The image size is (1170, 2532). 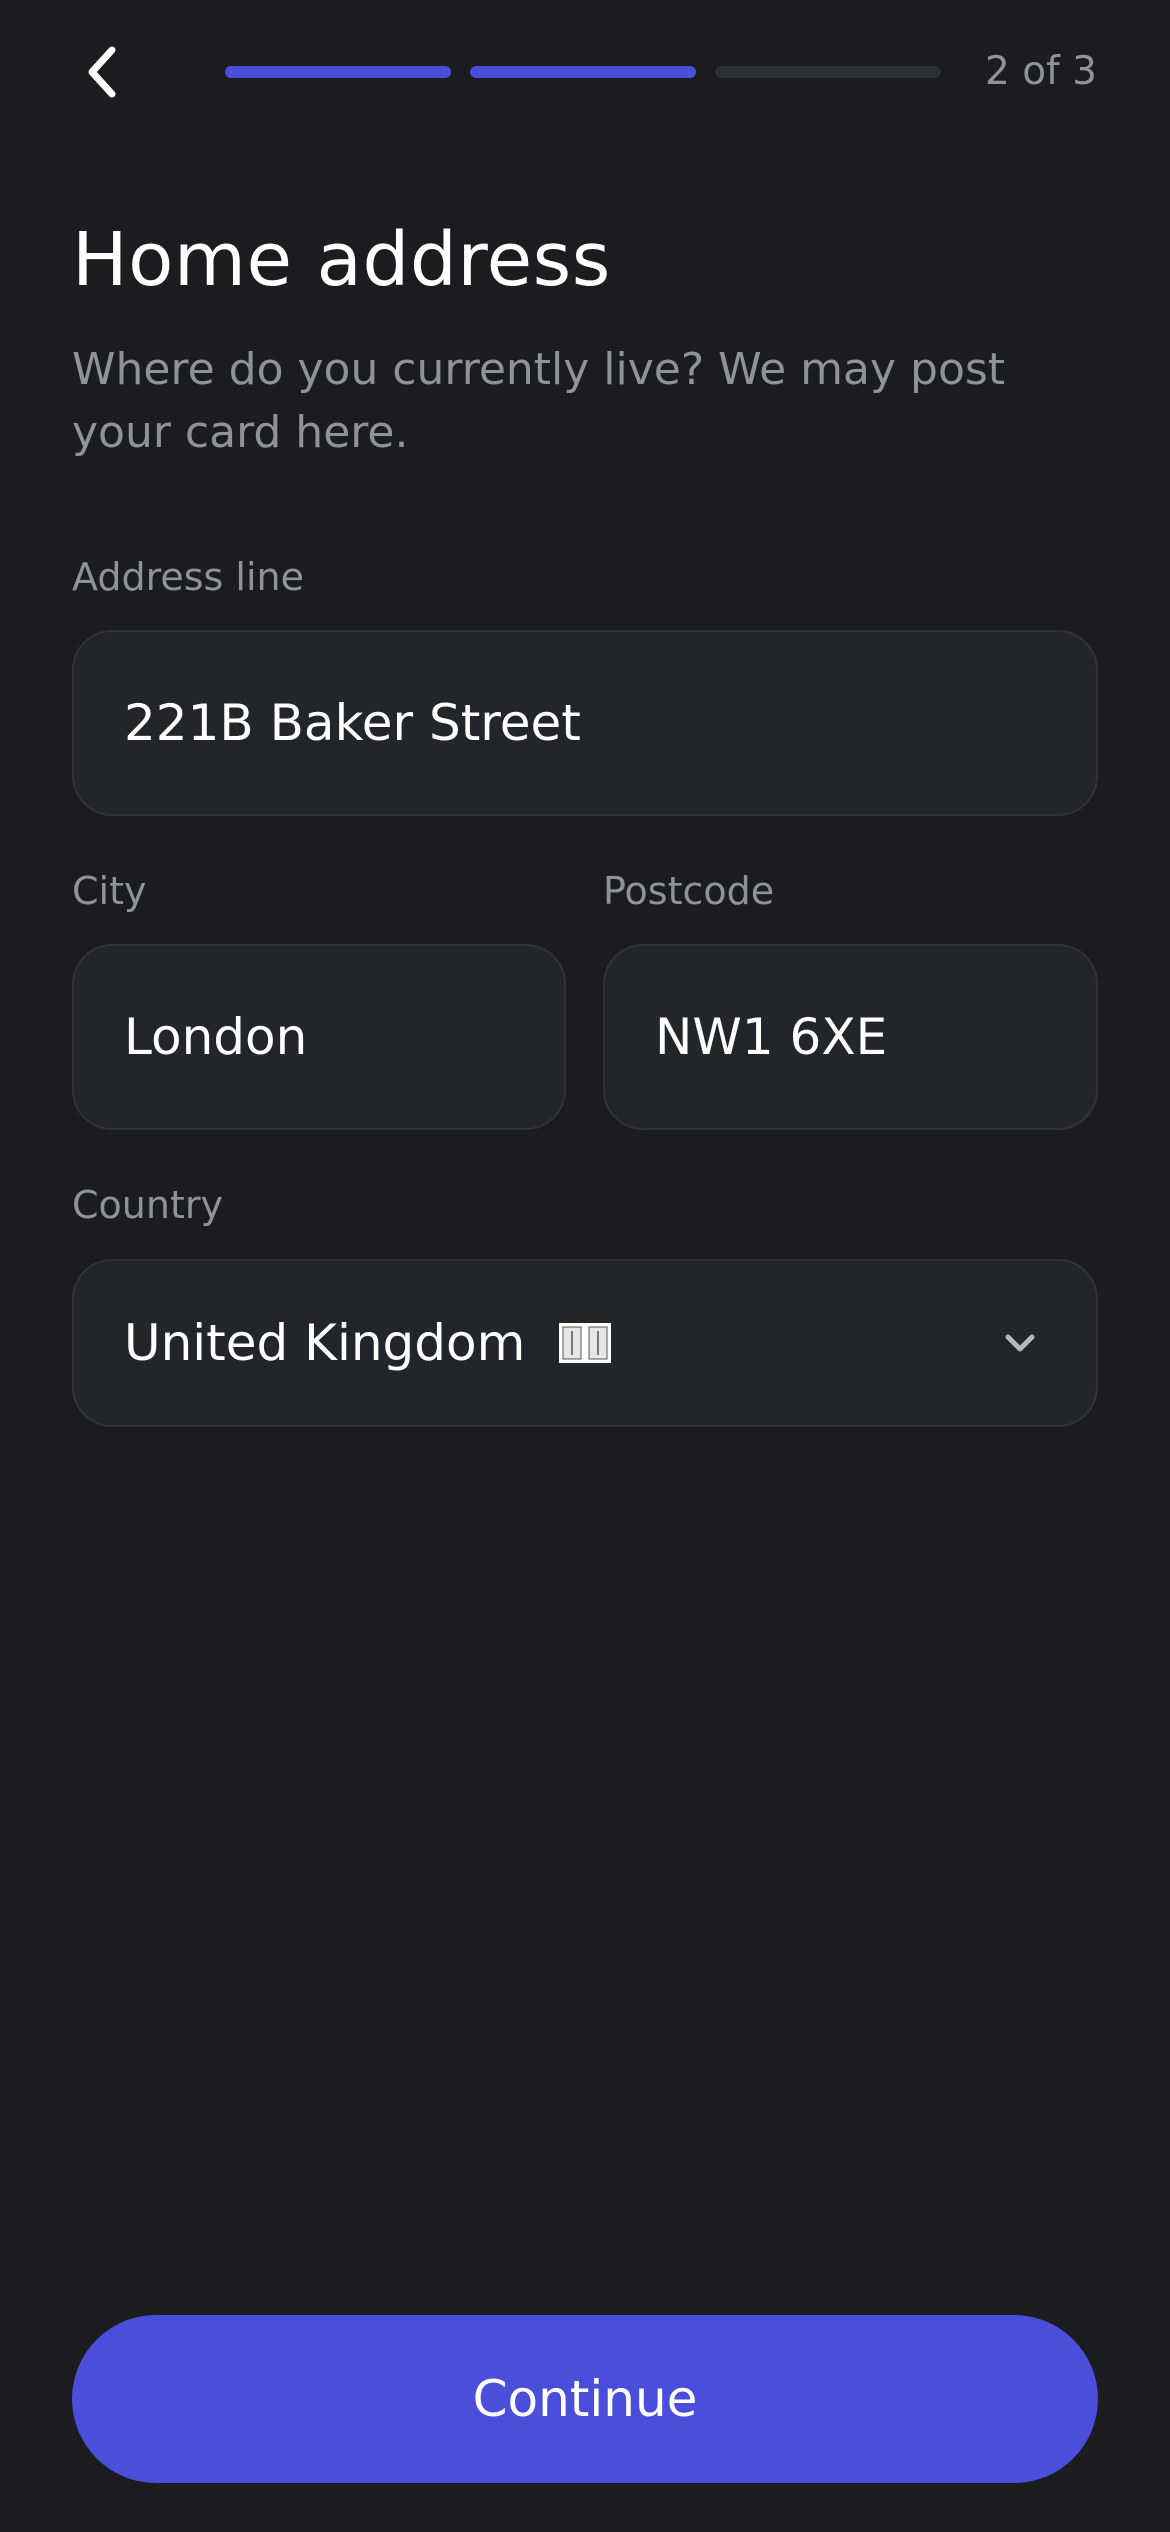 I want to click on city-label: City, so click(x=109, y=891).